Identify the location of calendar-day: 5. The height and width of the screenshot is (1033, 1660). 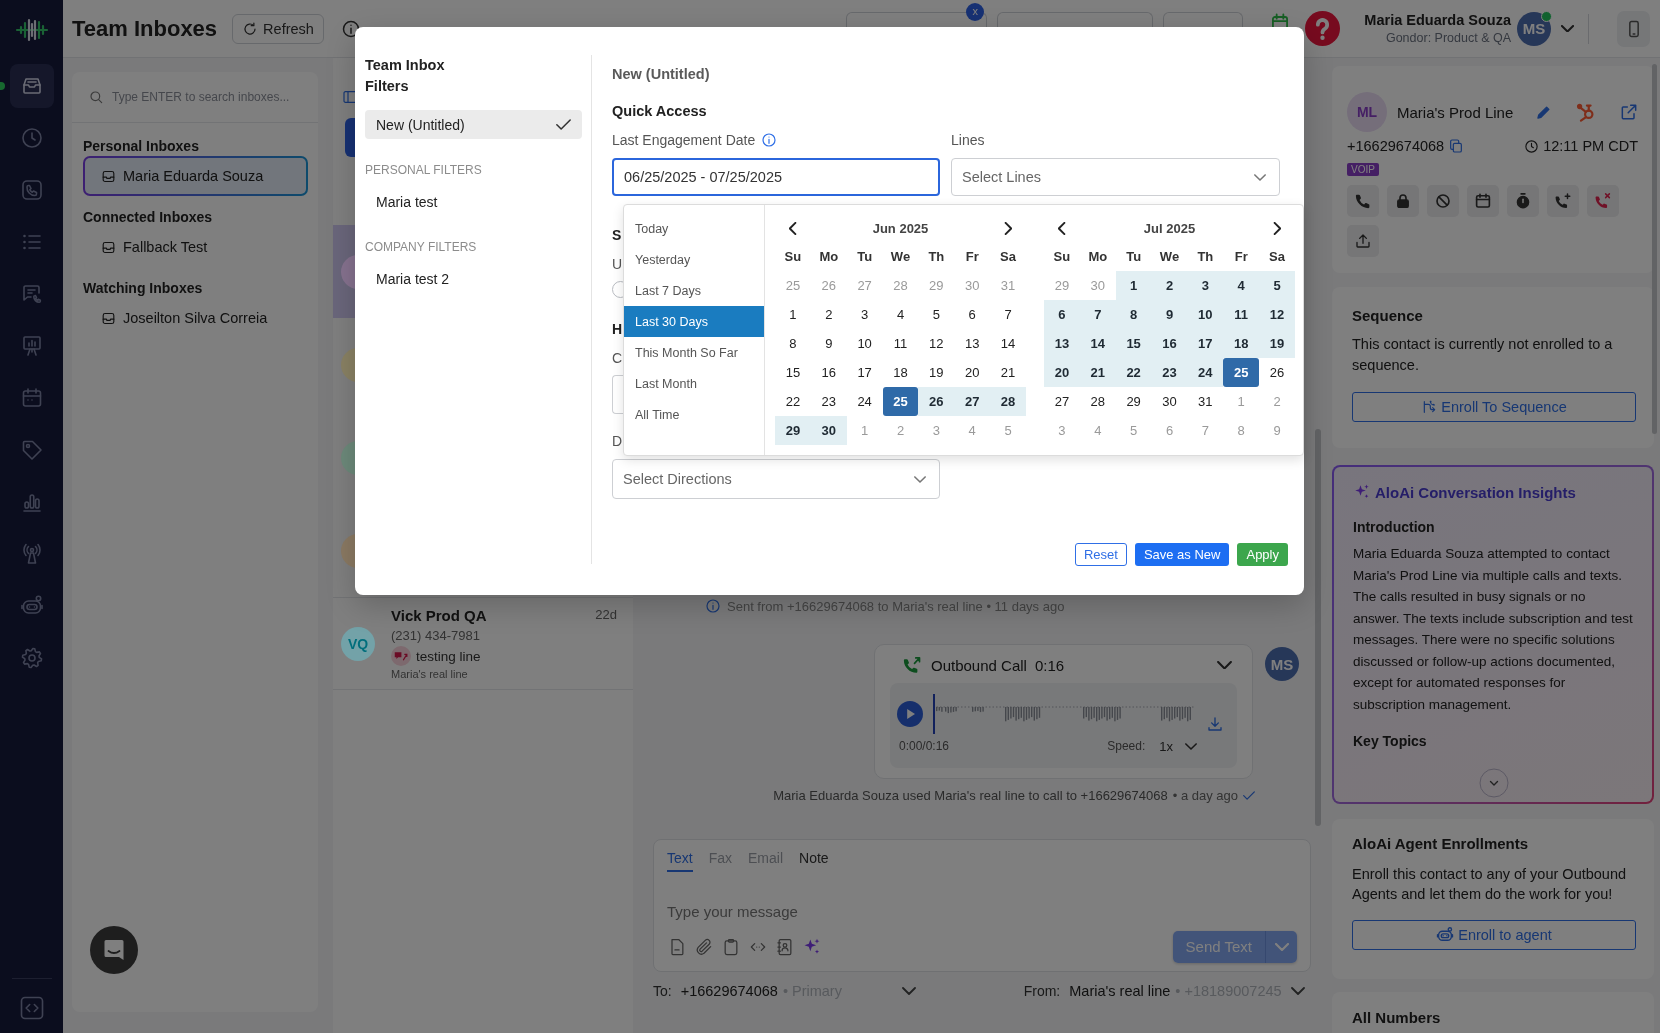
(936, 314).